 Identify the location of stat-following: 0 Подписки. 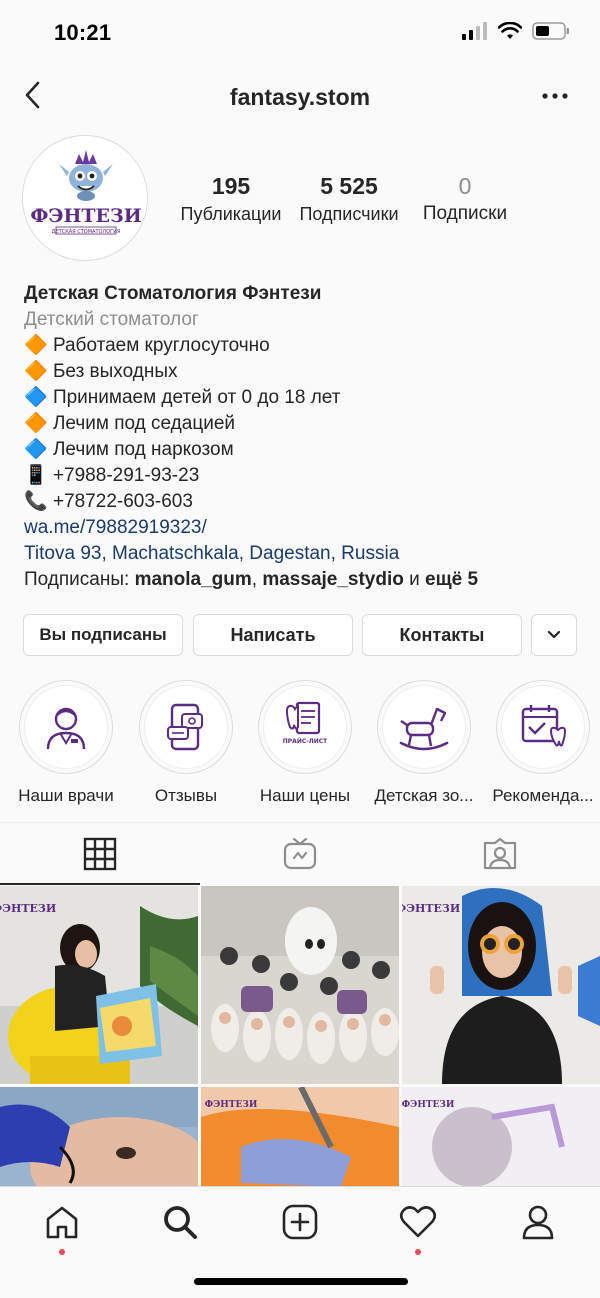
(465, 200).